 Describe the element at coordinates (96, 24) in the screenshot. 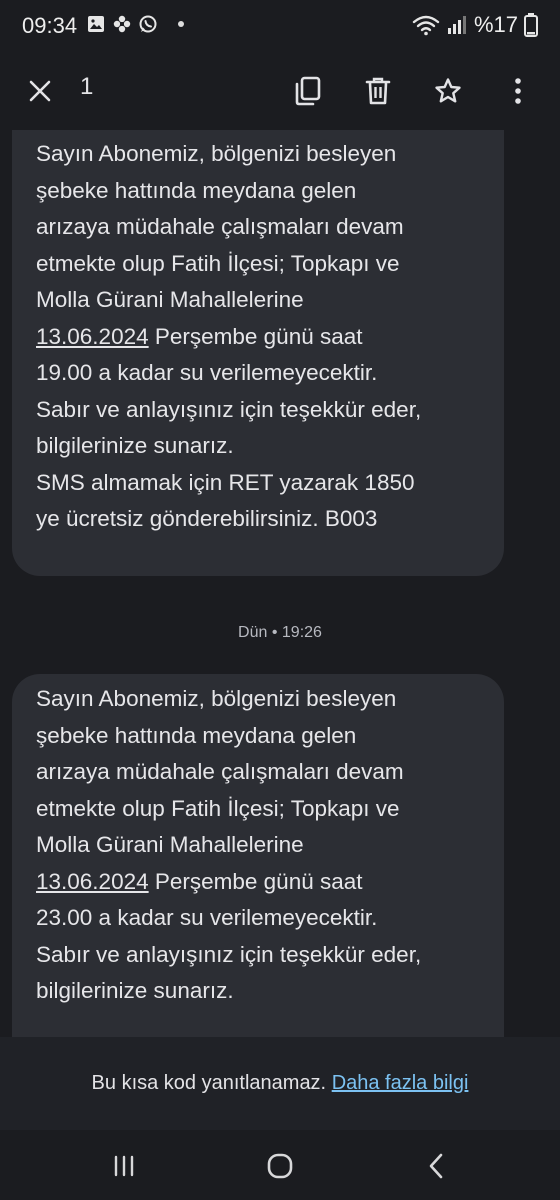

I see `image-icon` at that location.